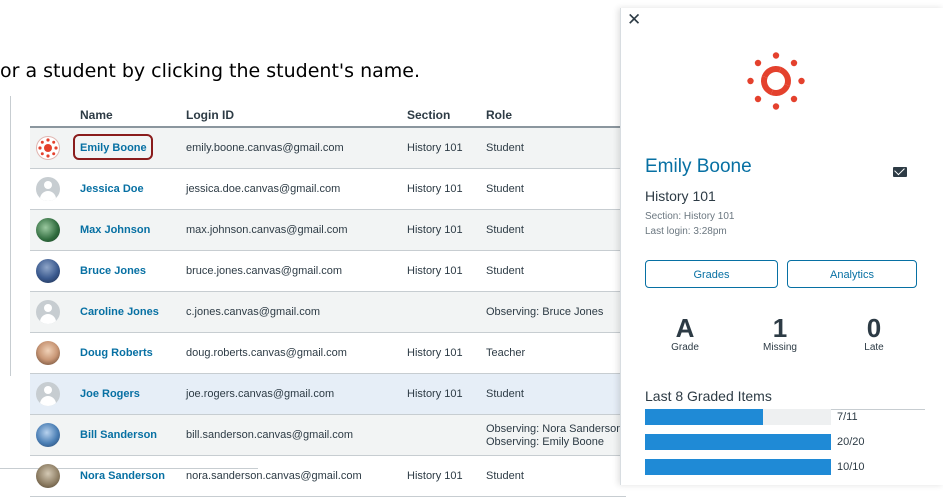  I want to click on login-id: doug.roberts.canvas@gmail.com, so click(266, 353).